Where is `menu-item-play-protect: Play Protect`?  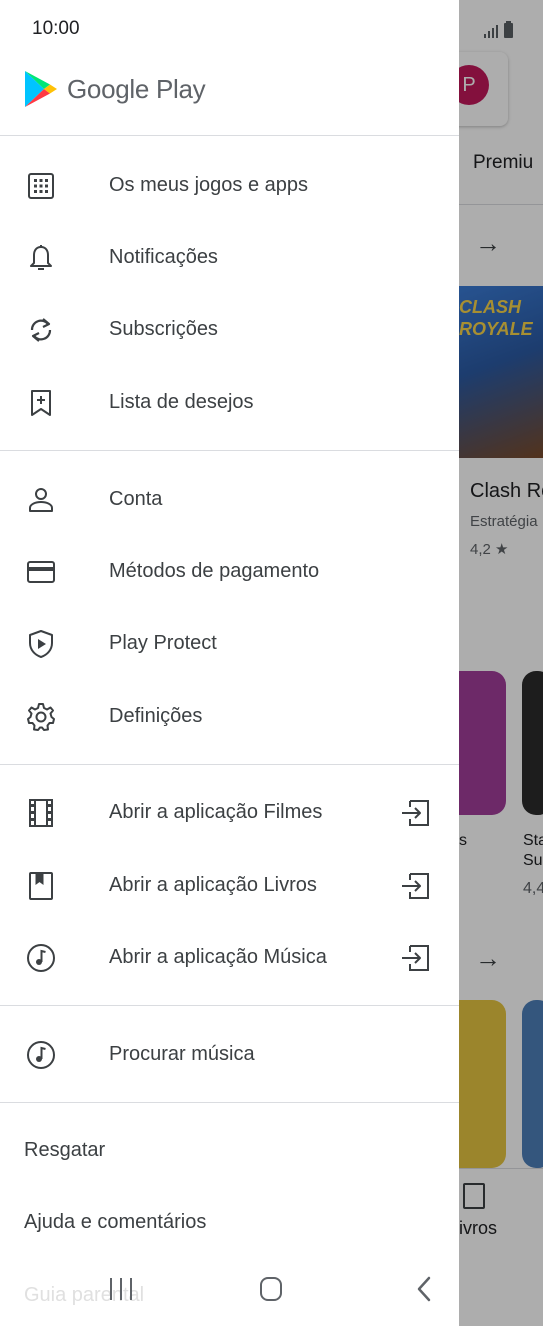
menu-item-play-protect: Play Protect is located at coordinates (229, 643).